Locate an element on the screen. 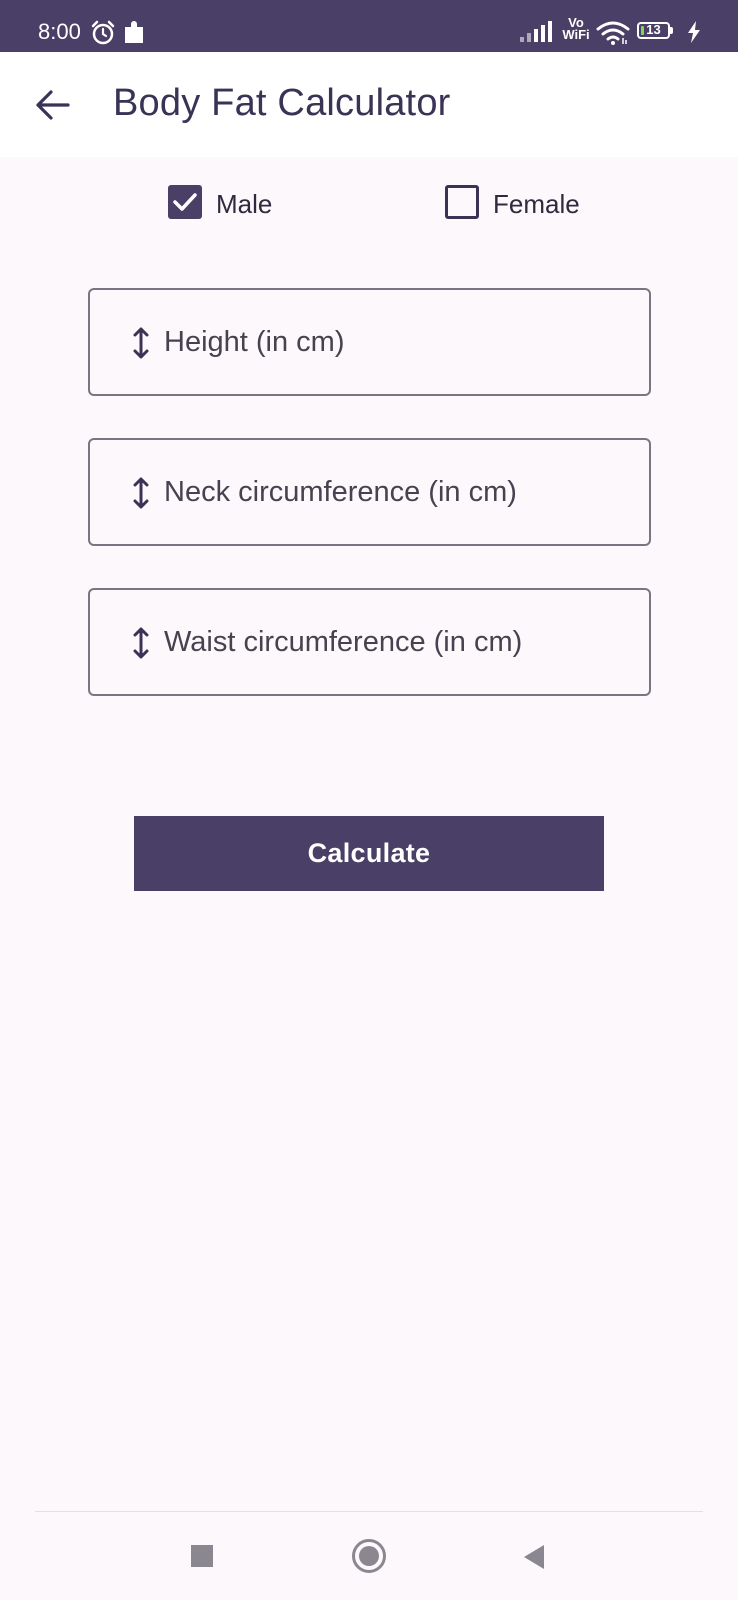 The height and width of the screenshot is (1600, 738). back-button is located at coordinates (53, 105).